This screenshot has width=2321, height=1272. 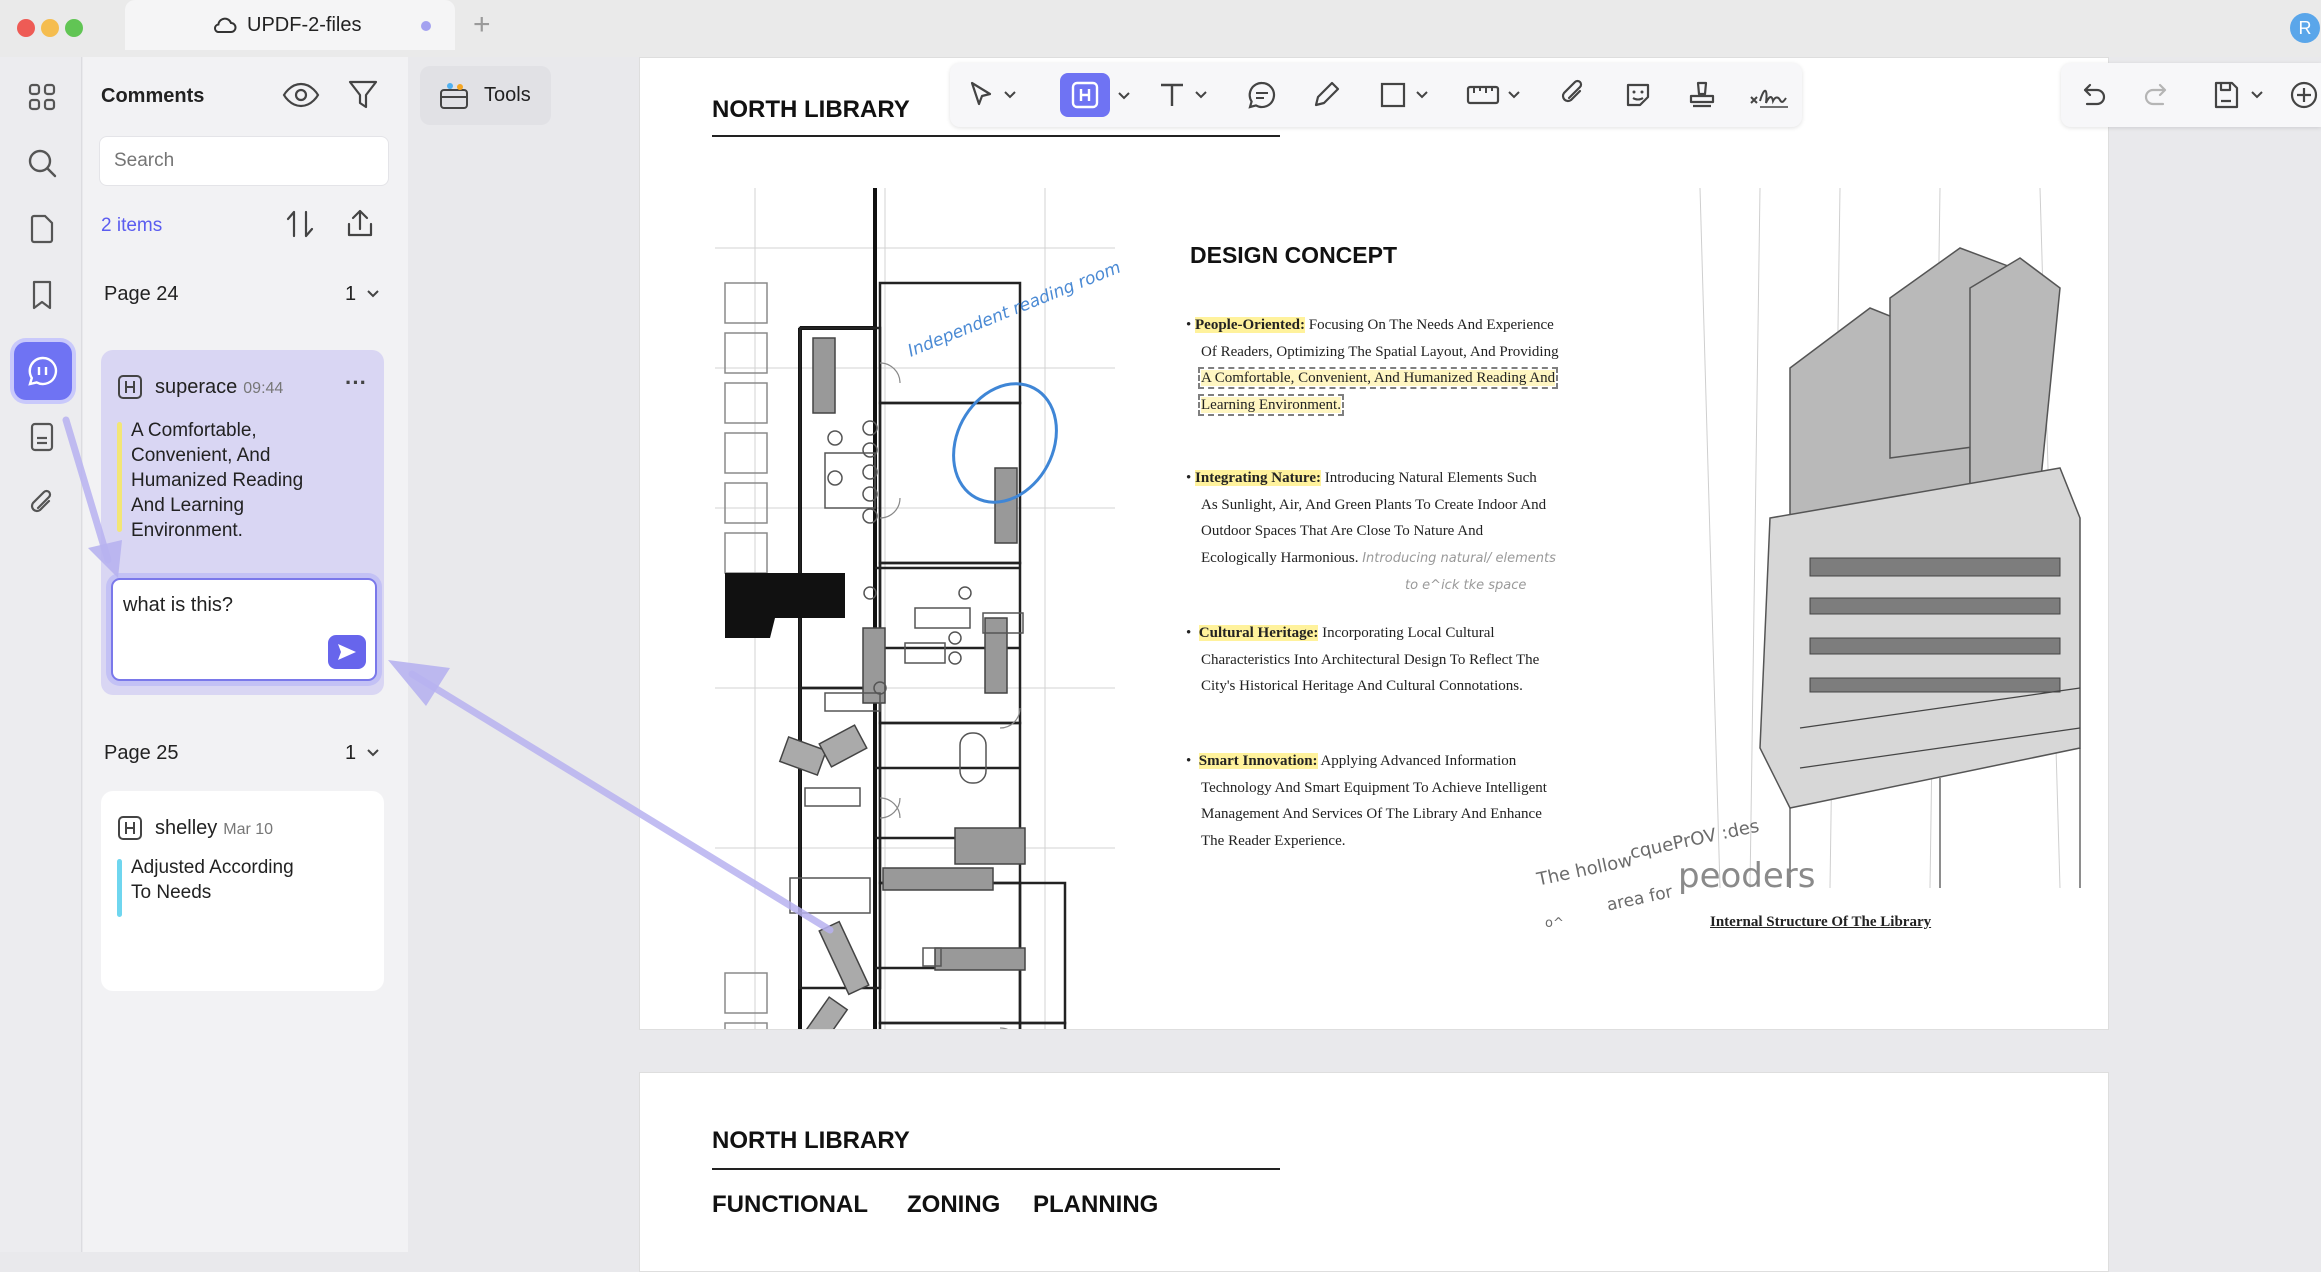 I want to click on attach-file-tool, so click(x=1573, y=95).